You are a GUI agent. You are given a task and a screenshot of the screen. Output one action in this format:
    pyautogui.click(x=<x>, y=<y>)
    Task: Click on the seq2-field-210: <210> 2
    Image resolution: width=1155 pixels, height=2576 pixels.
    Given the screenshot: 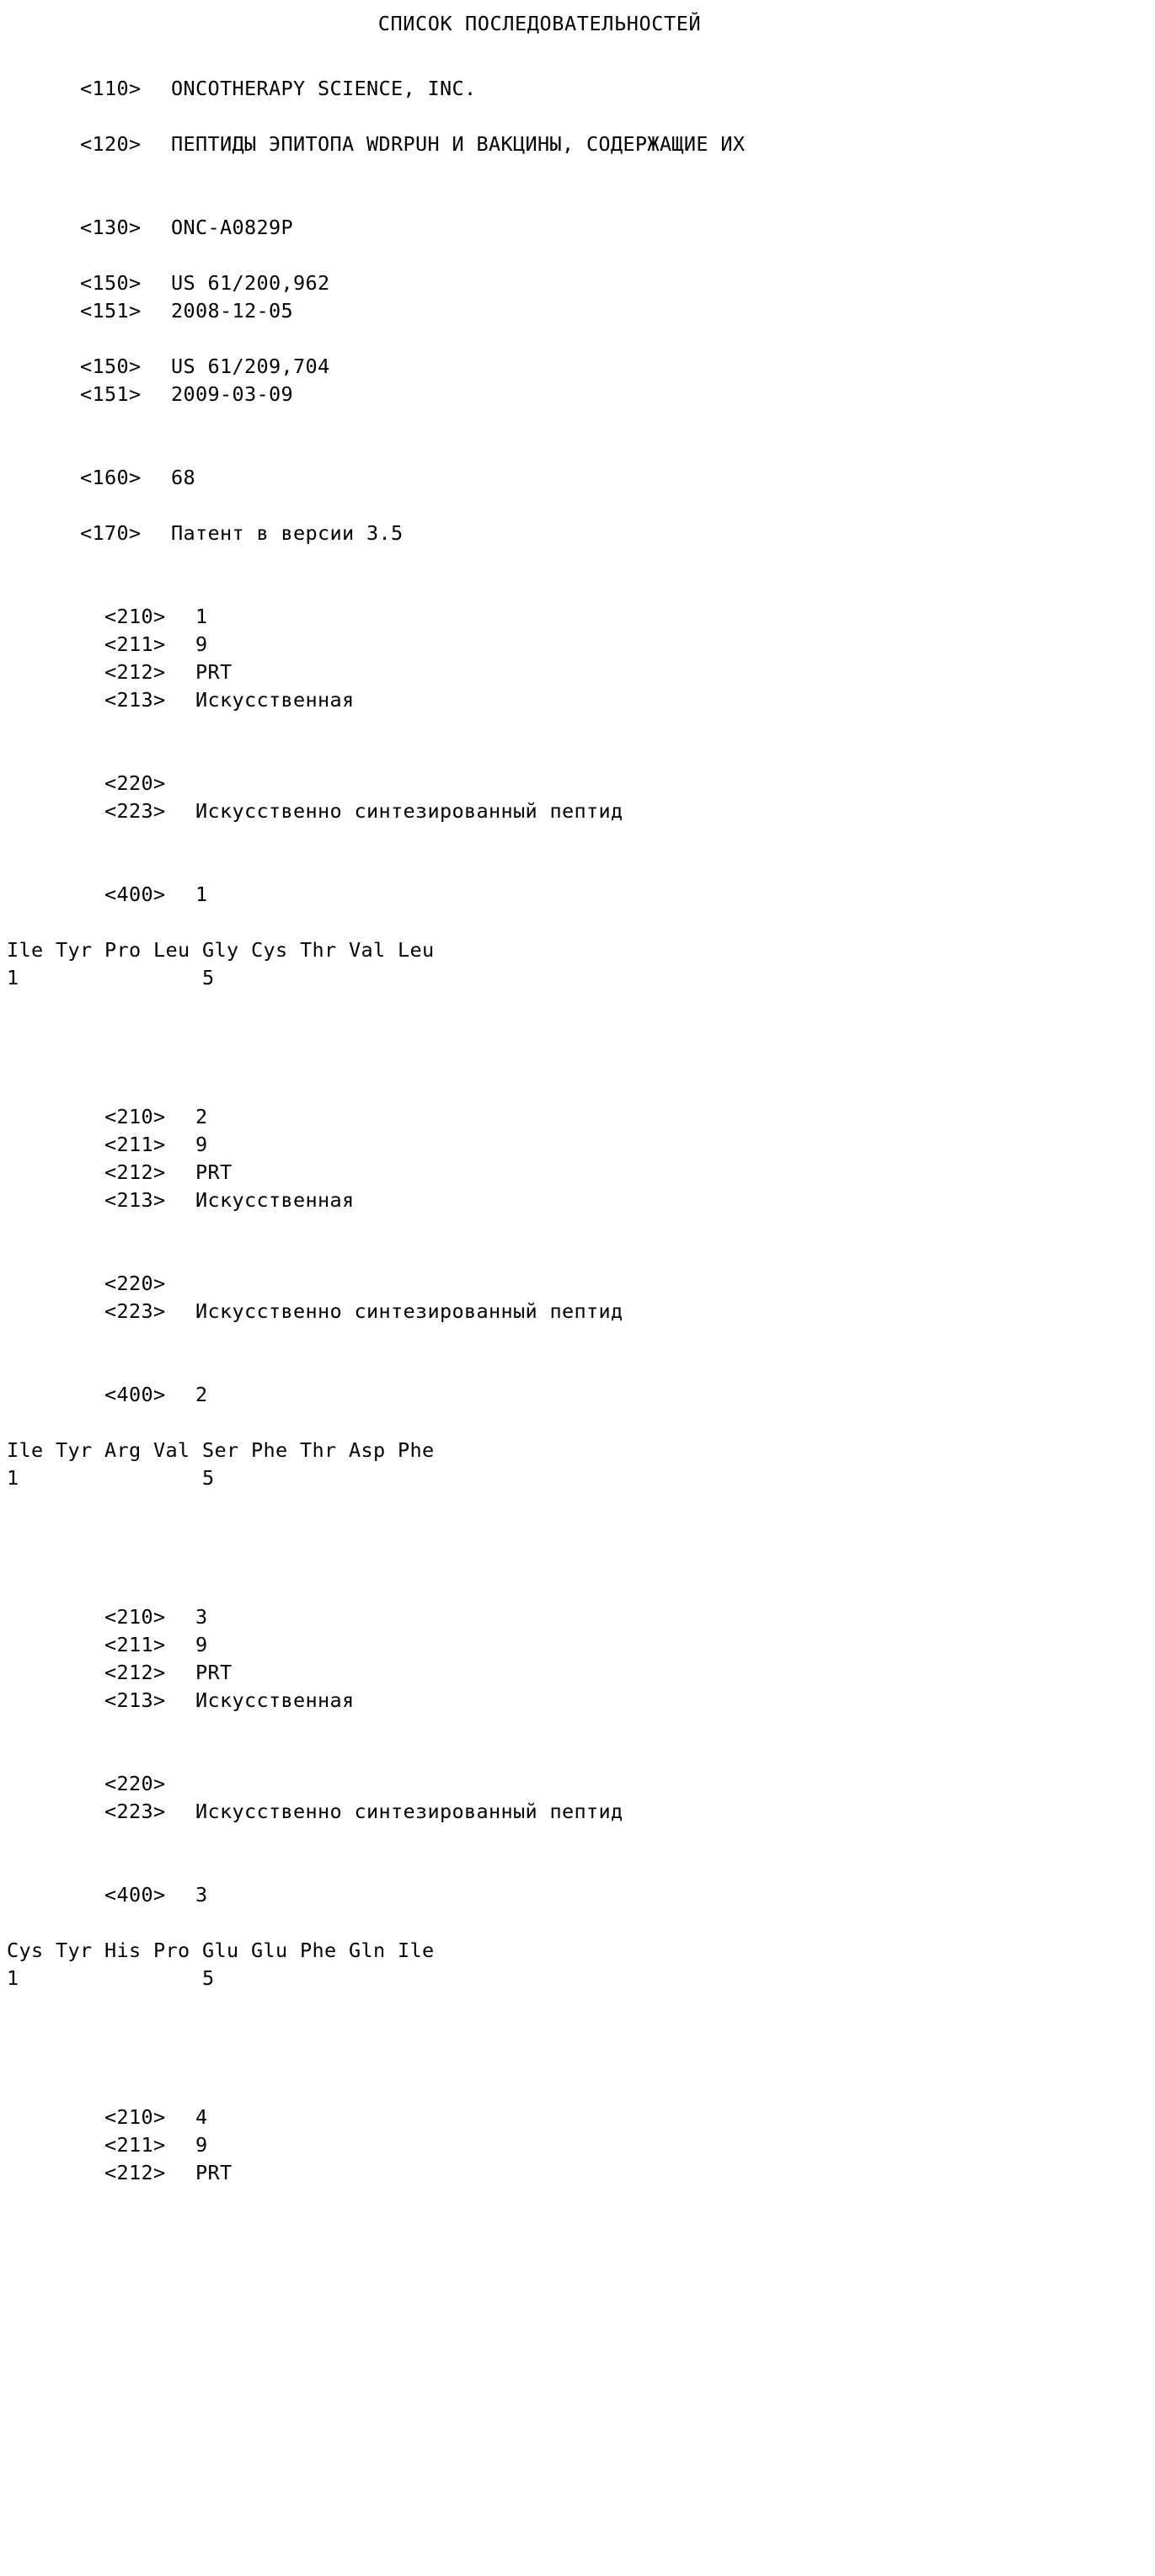 What is the action you would take?
    pyautogui.click(x=580, y=1101)
    